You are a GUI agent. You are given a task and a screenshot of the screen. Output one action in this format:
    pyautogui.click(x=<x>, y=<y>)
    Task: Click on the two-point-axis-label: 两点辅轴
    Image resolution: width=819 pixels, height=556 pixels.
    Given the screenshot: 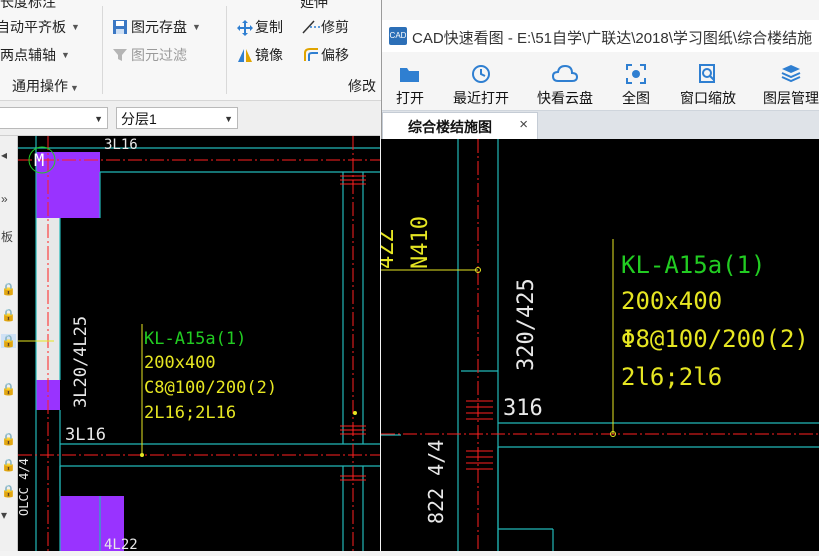 What is the action you would take?
    pyautogui.click(x=28, y=55)
    